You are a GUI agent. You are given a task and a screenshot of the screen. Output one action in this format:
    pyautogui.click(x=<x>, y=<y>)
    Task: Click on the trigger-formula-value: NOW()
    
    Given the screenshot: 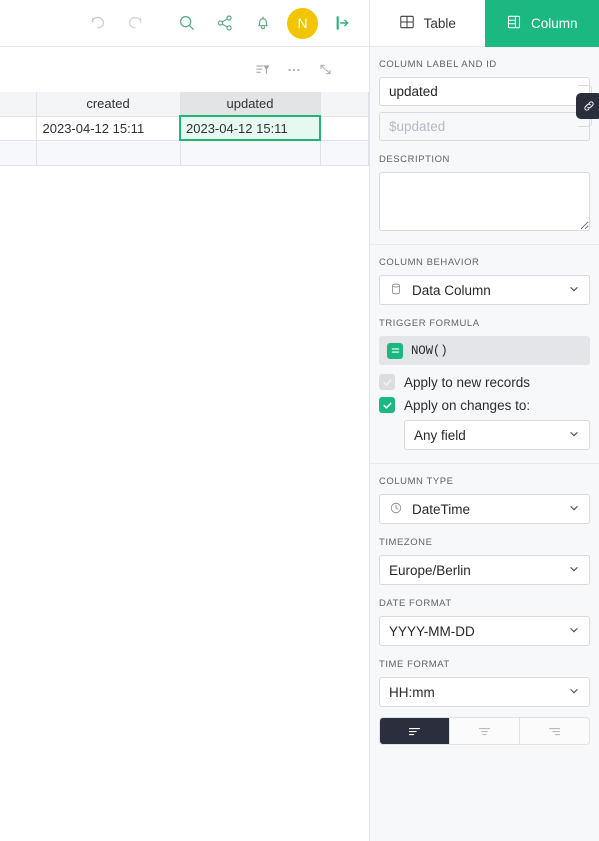 What is the action you would take?
    pyautogui.click(x=429, y=350)
    